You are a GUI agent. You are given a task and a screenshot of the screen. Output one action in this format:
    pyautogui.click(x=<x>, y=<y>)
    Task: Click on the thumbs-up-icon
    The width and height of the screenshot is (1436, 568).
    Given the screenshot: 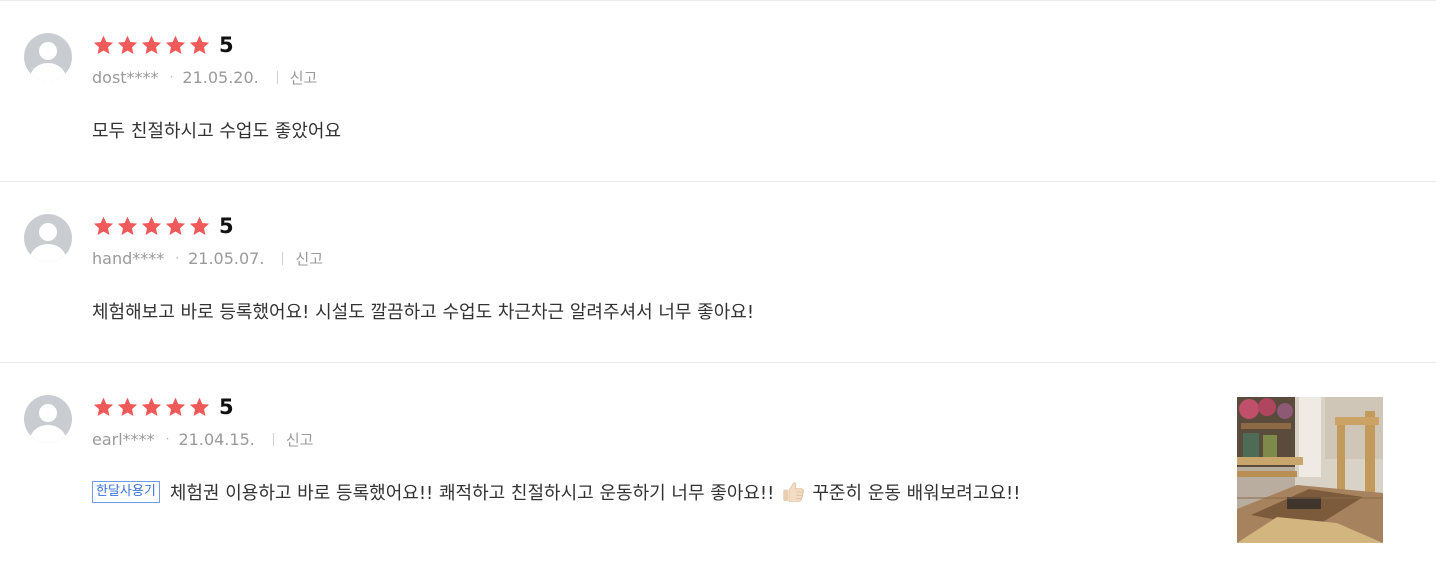 What is the action you would take?
    pyautogui.click(x=794, y=492)
    